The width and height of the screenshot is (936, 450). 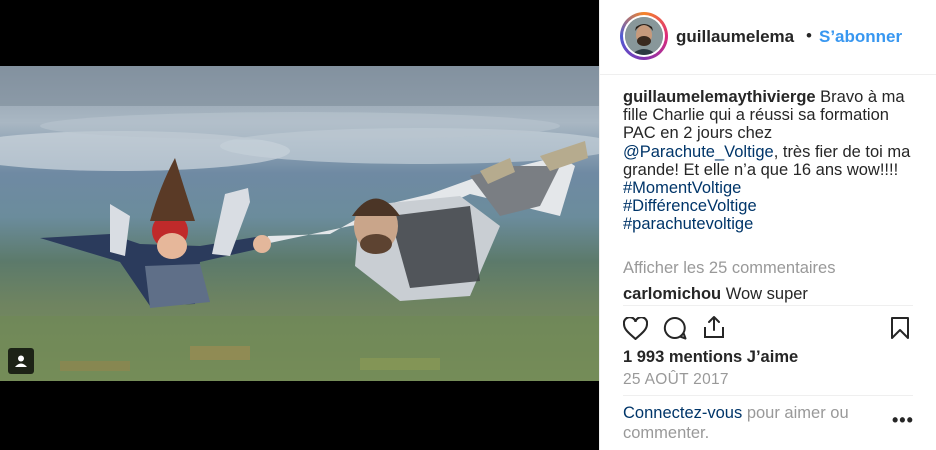 I want to click on header-username: guillaumelema, so click(x=740, y=37).